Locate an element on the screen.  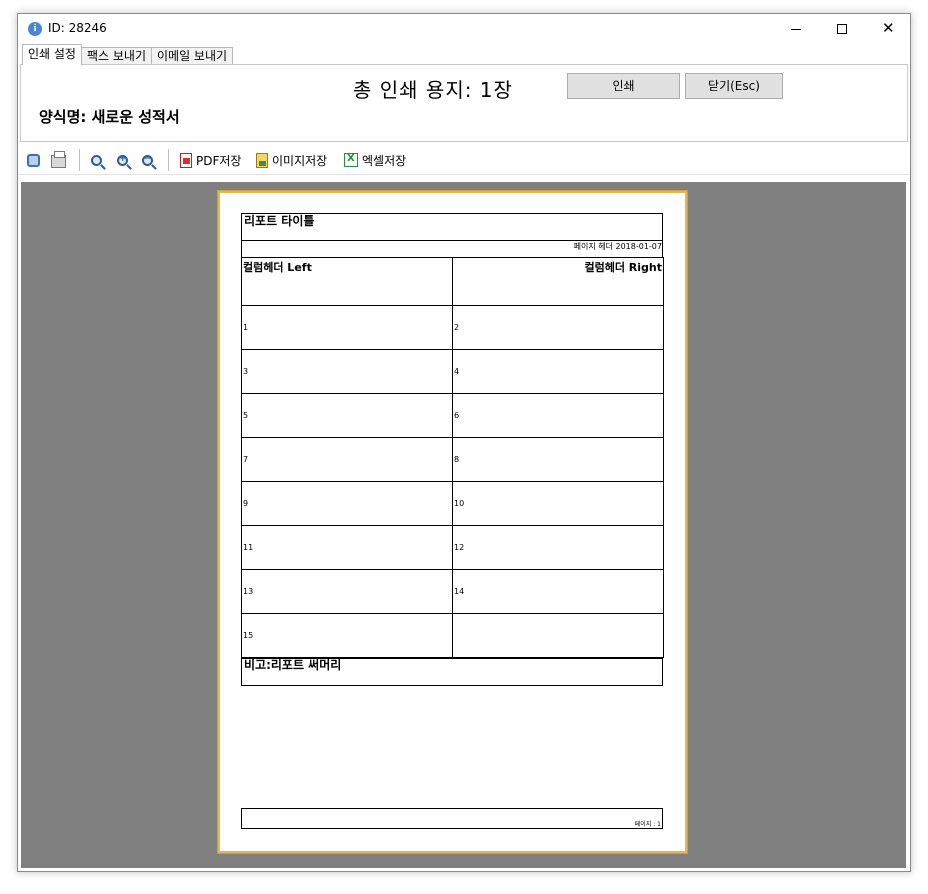
table-row: 11 12 is located at coordinates (452, 547).